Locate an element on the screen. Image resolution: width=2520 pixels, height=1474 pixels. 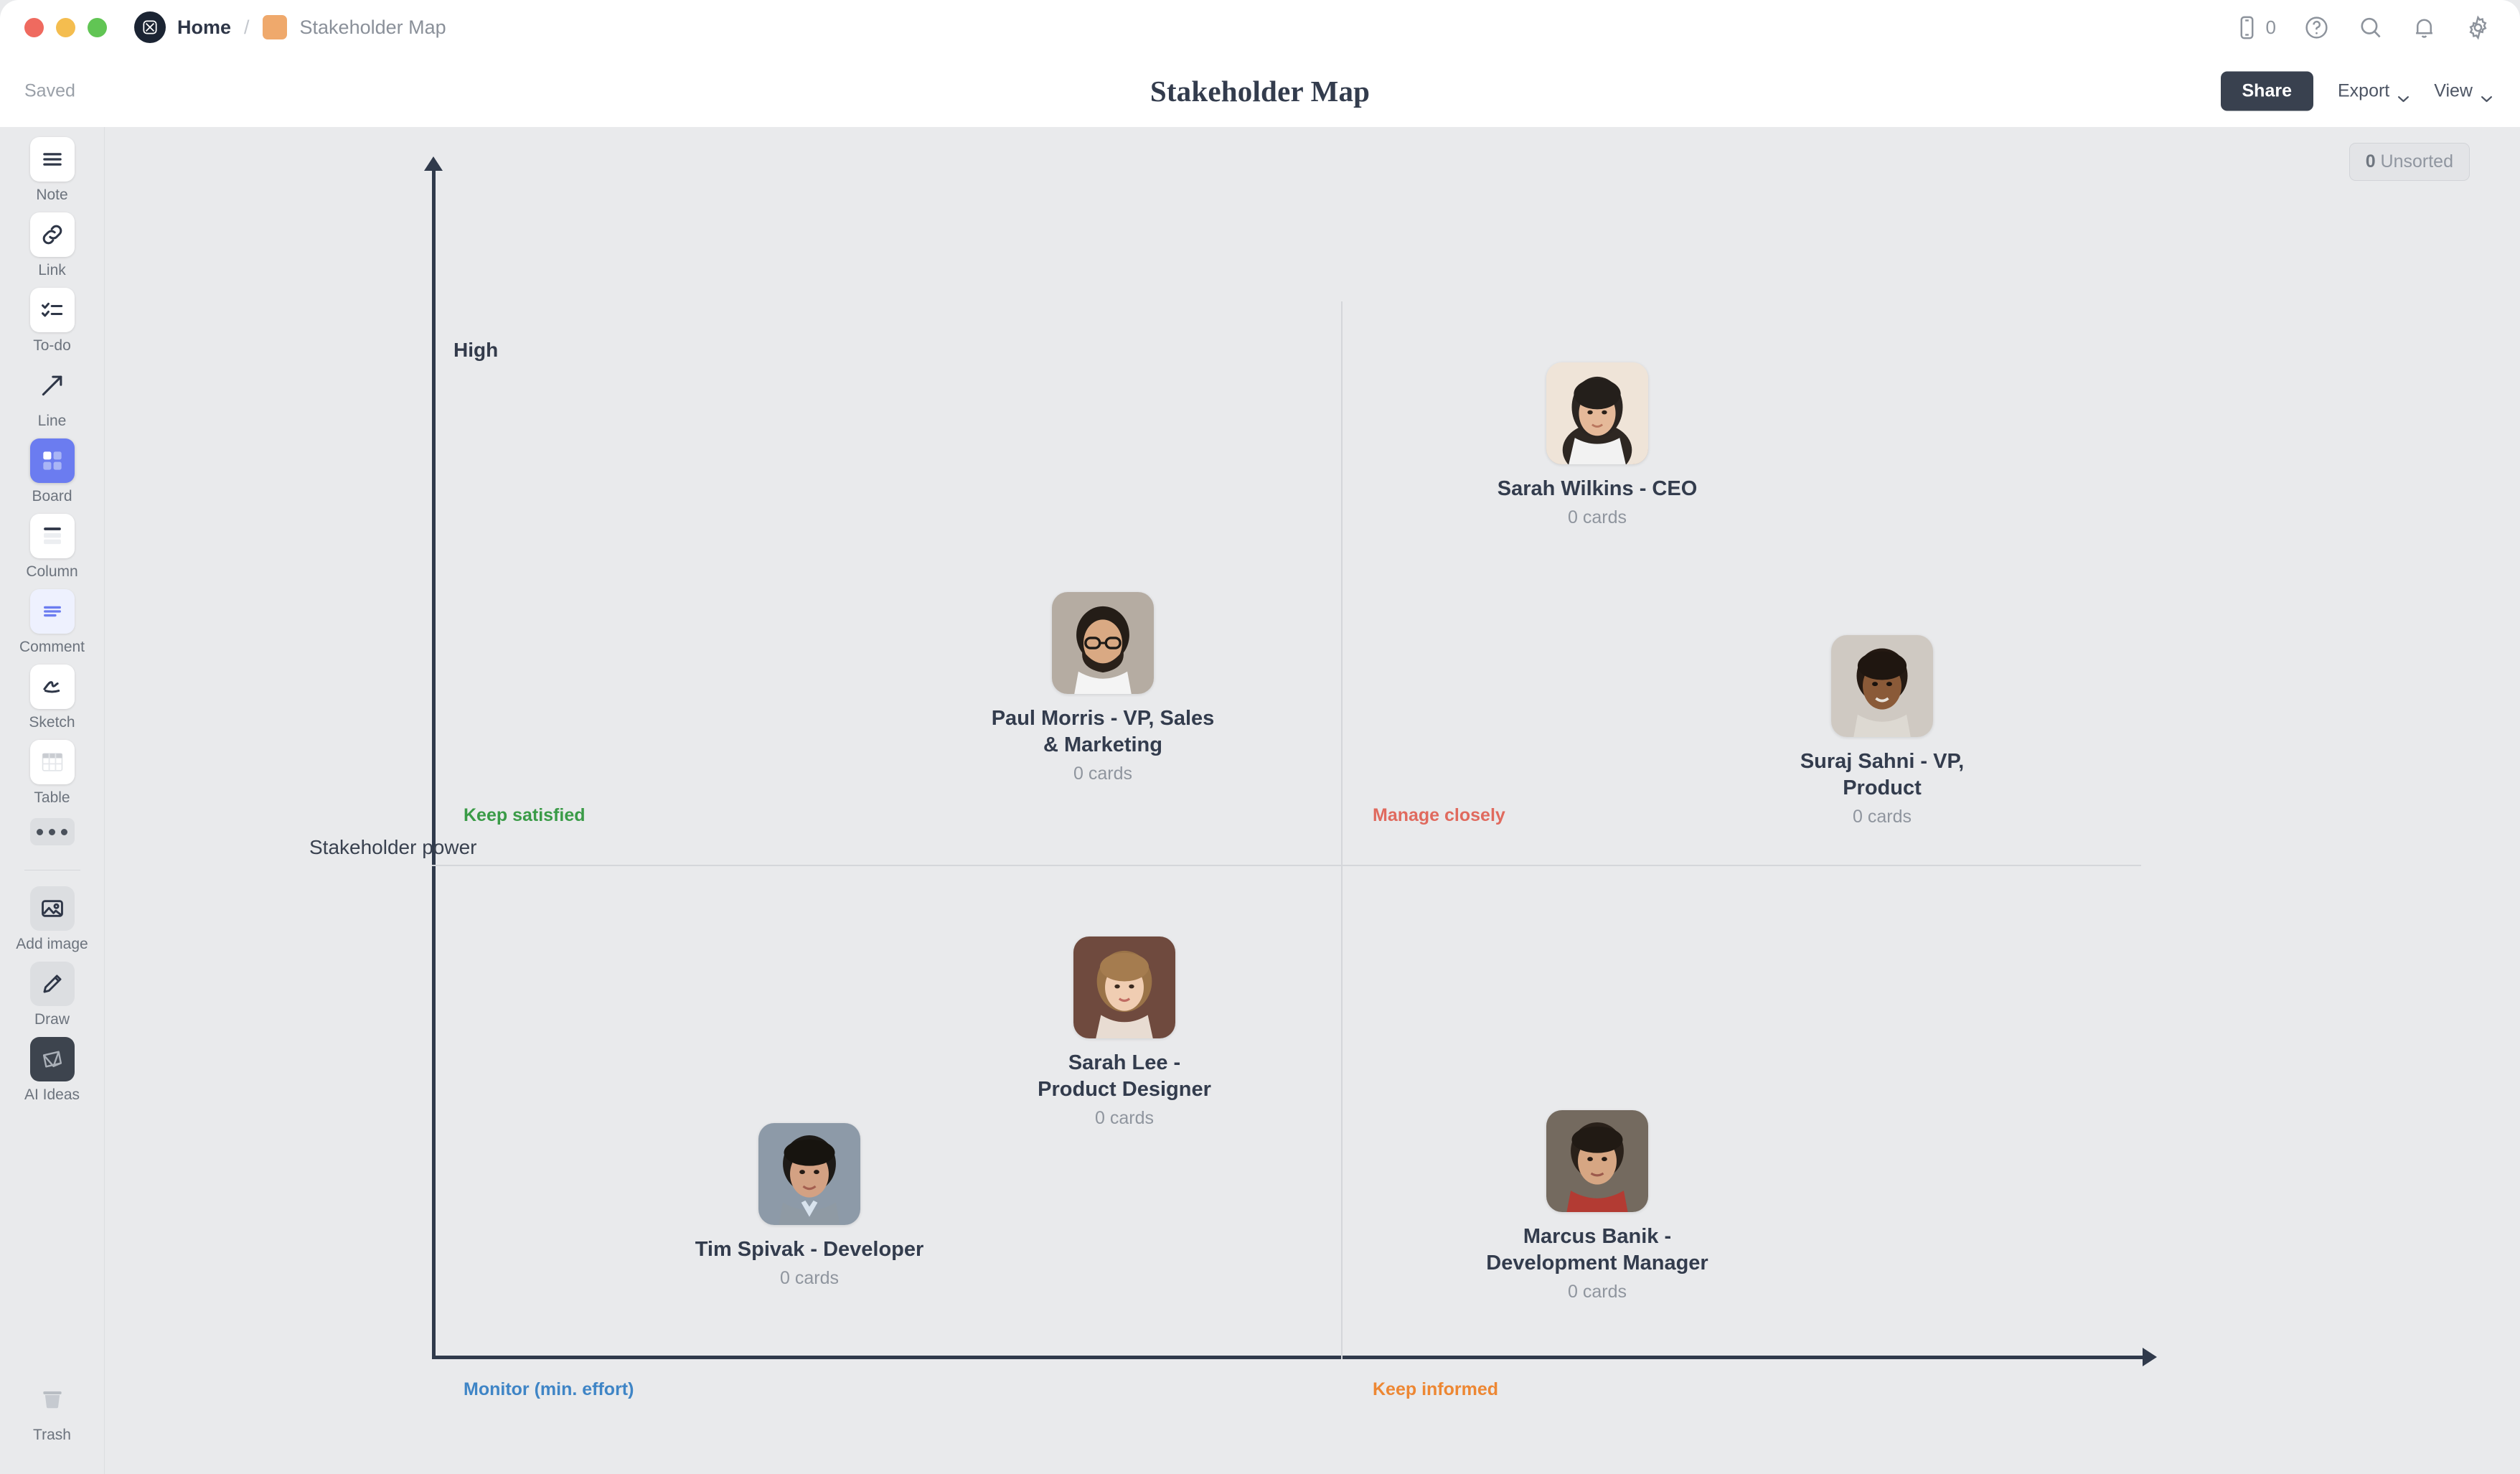
sidebar-label-trash: Trash is located at coordinates (52, 1435).